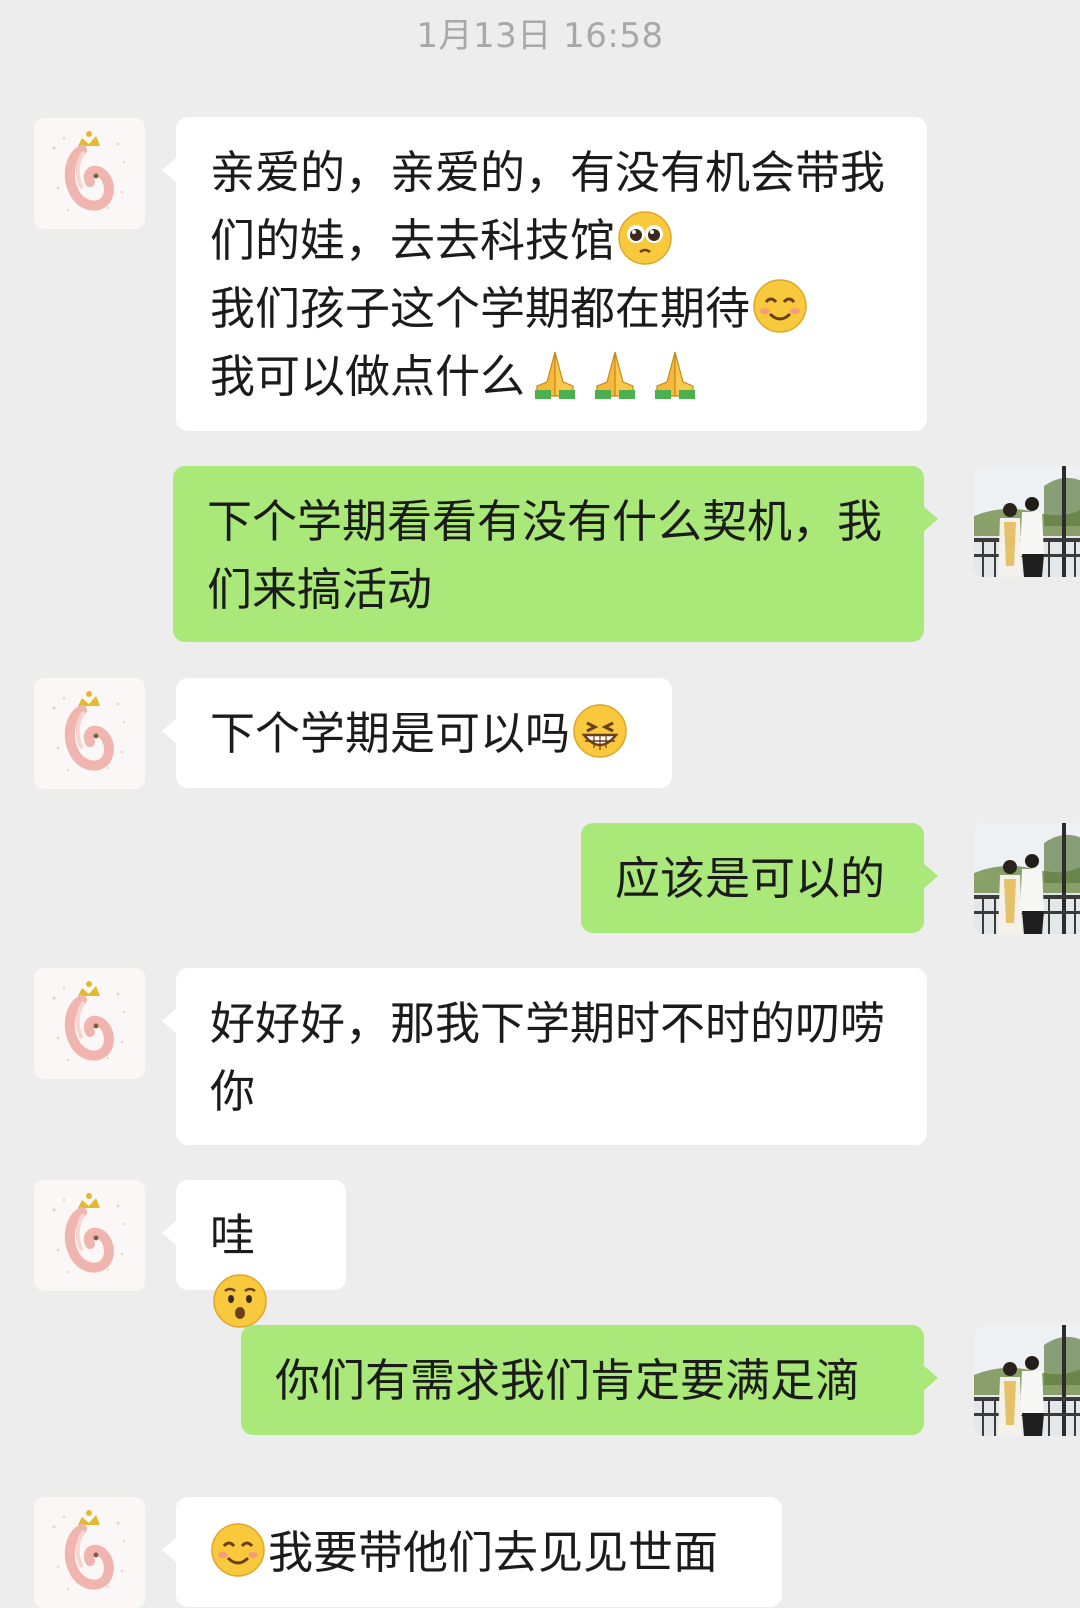  Describe the element at coordinates (645, 238) in the screenshot. I see `pleading-face-icon` at that location.